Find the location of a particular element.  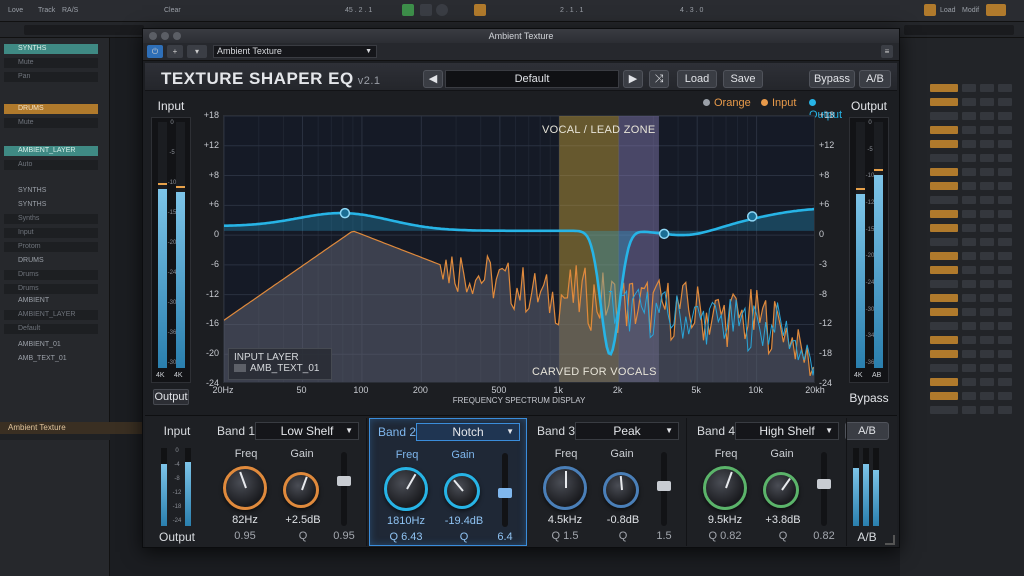

output-bypass-label: Bypass is located at coordinates (869, 398).